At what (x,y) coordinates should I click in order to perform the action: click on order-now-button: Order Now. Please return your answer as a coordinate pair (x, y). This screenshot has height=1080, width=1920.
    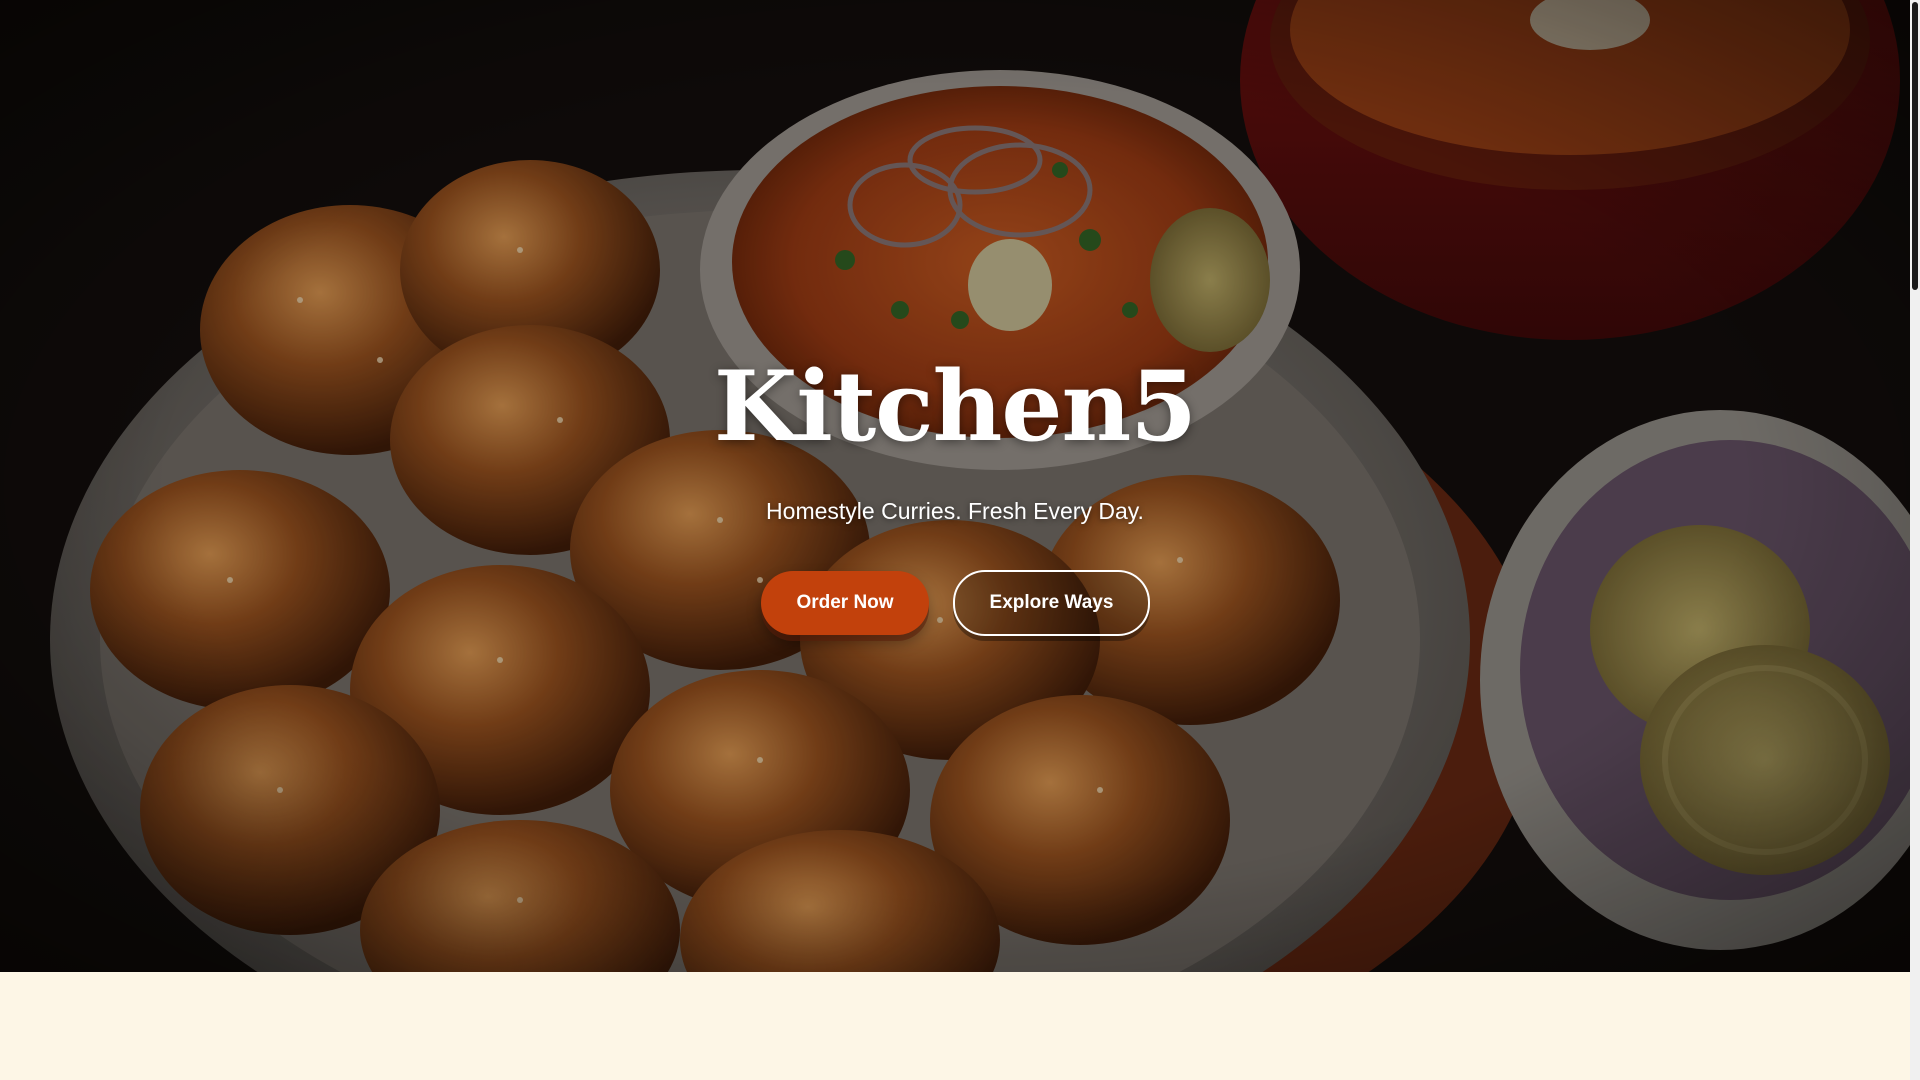
    Looking at the image, I should click on (845, 603).